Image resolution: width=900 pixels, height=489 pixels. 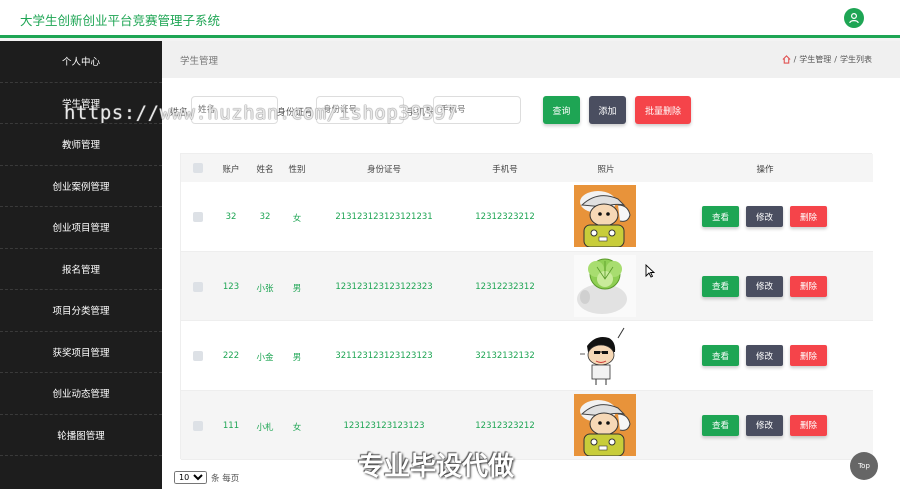 I want to click on page-size-select: 10, so click(x=190, y=477).